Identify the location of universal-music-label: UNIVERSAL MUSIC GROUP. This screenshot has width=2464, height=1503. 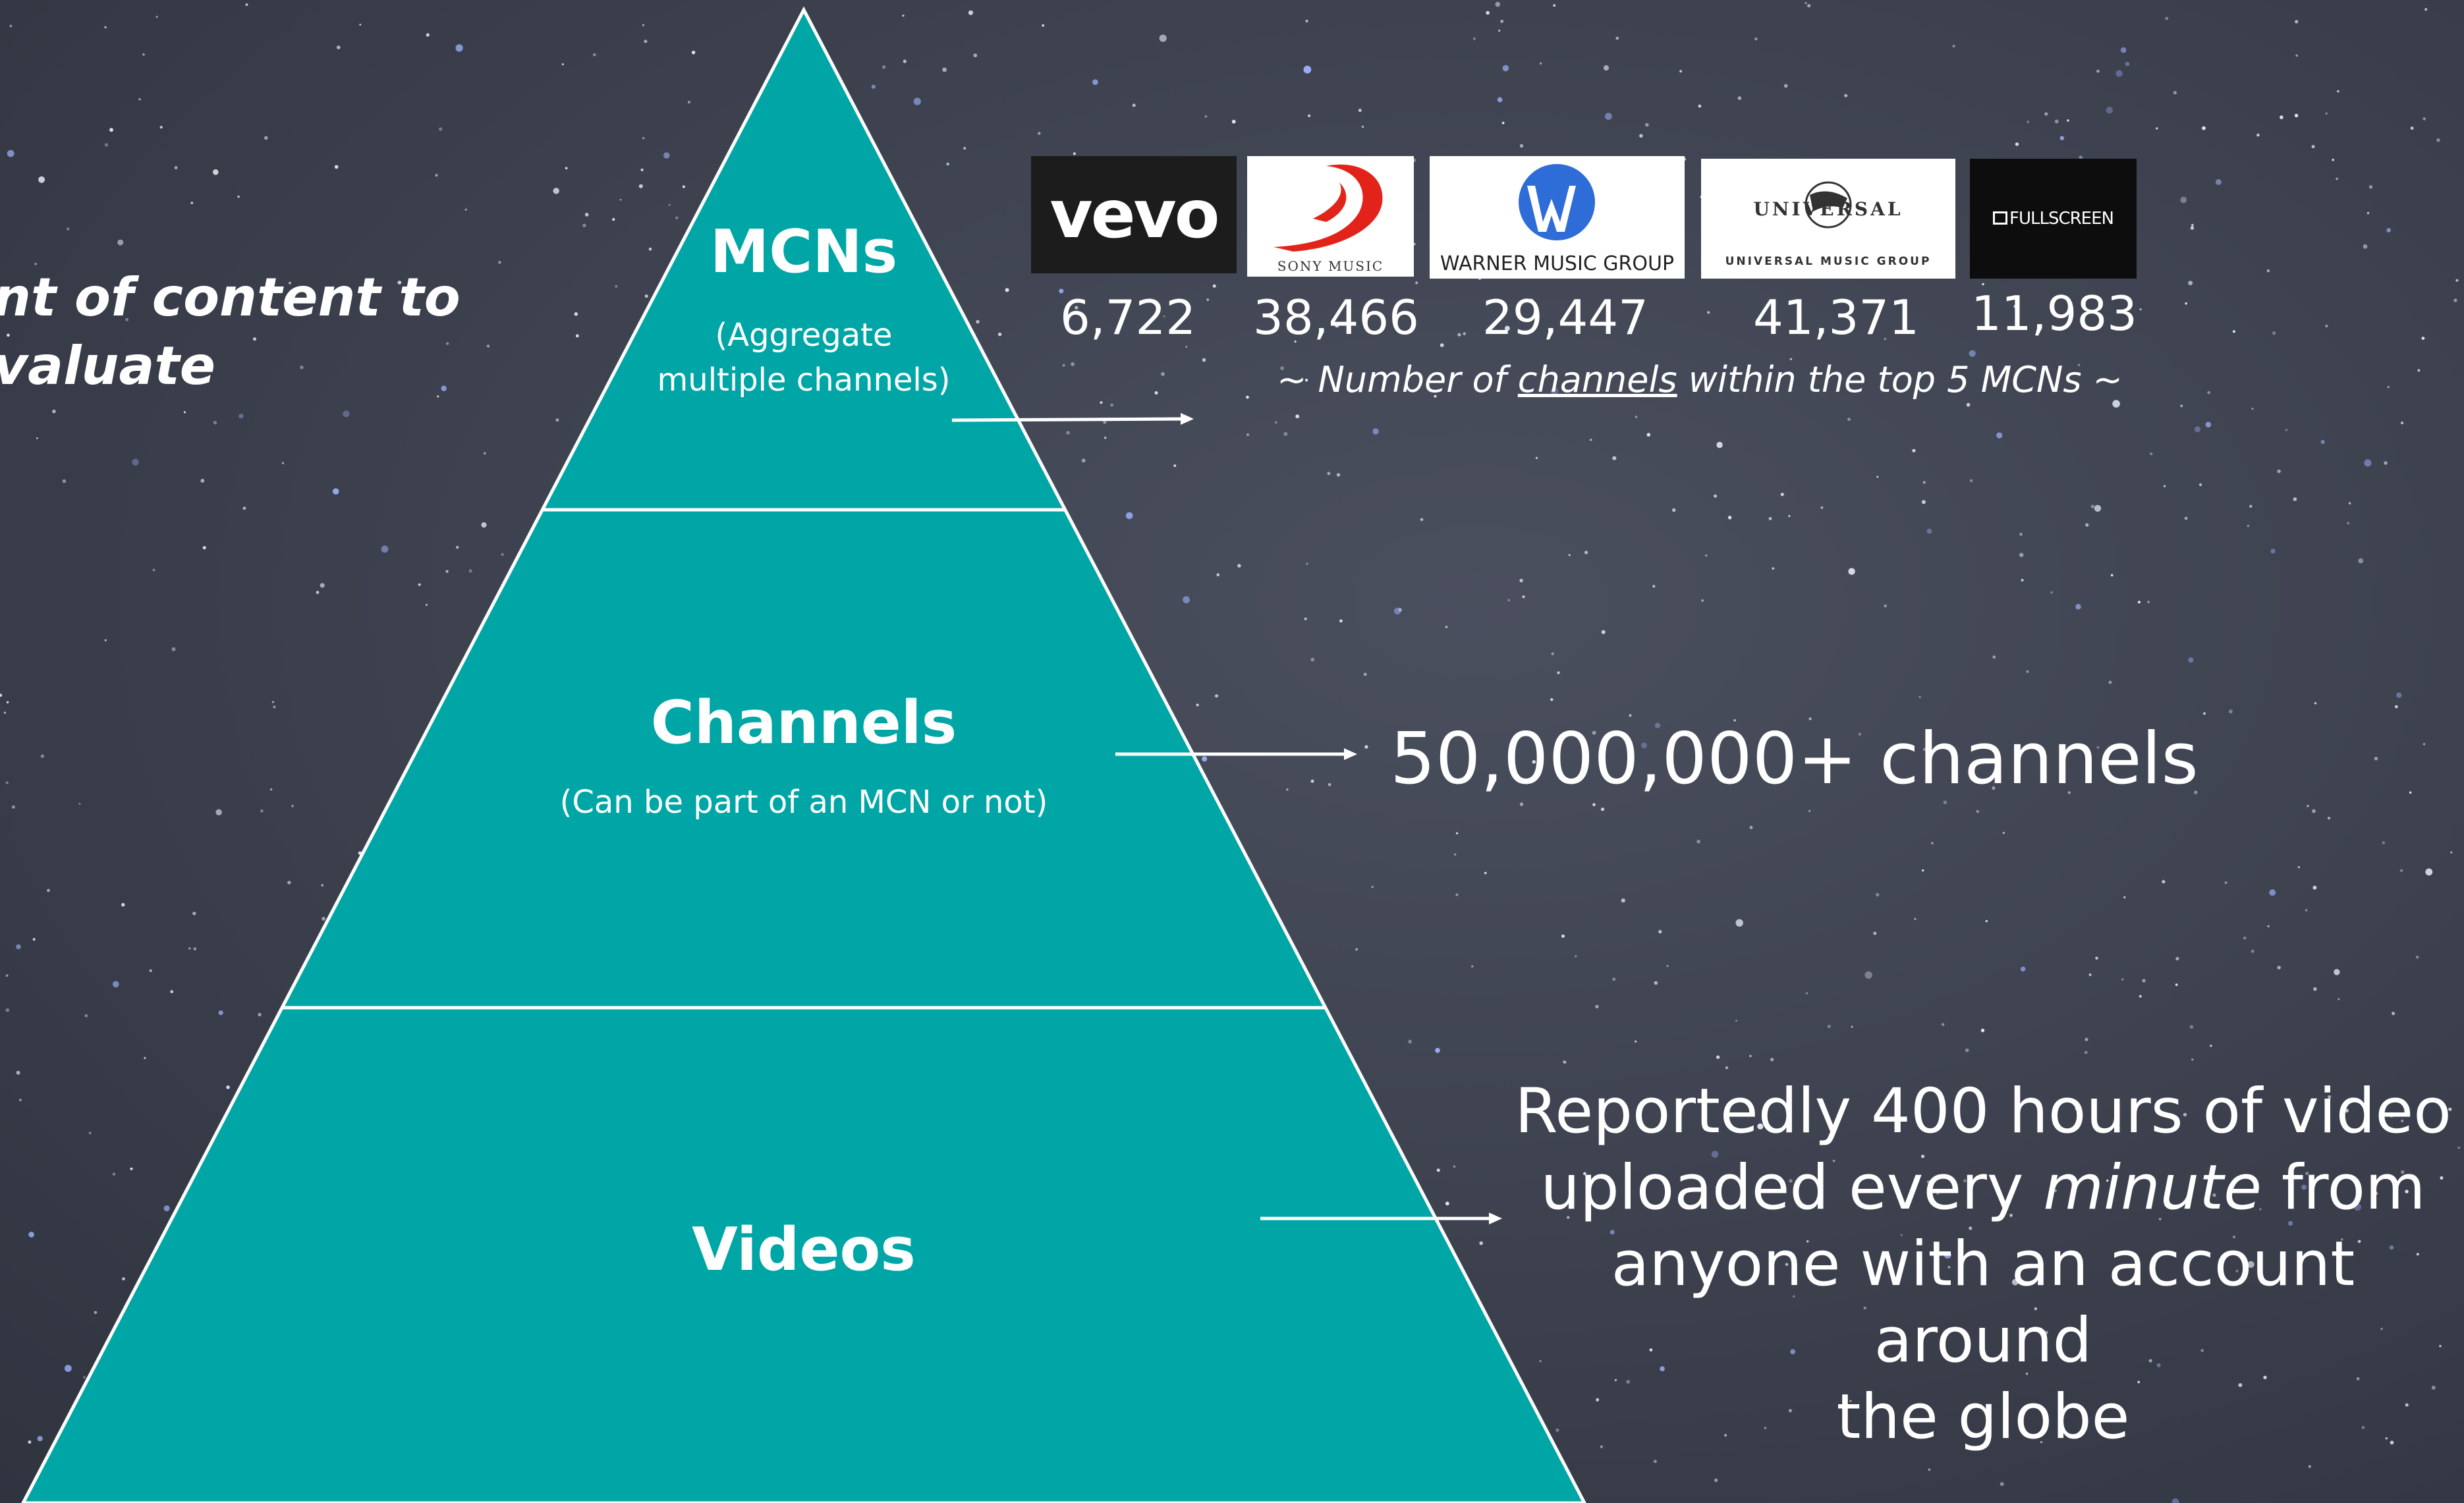
(1828, 261).